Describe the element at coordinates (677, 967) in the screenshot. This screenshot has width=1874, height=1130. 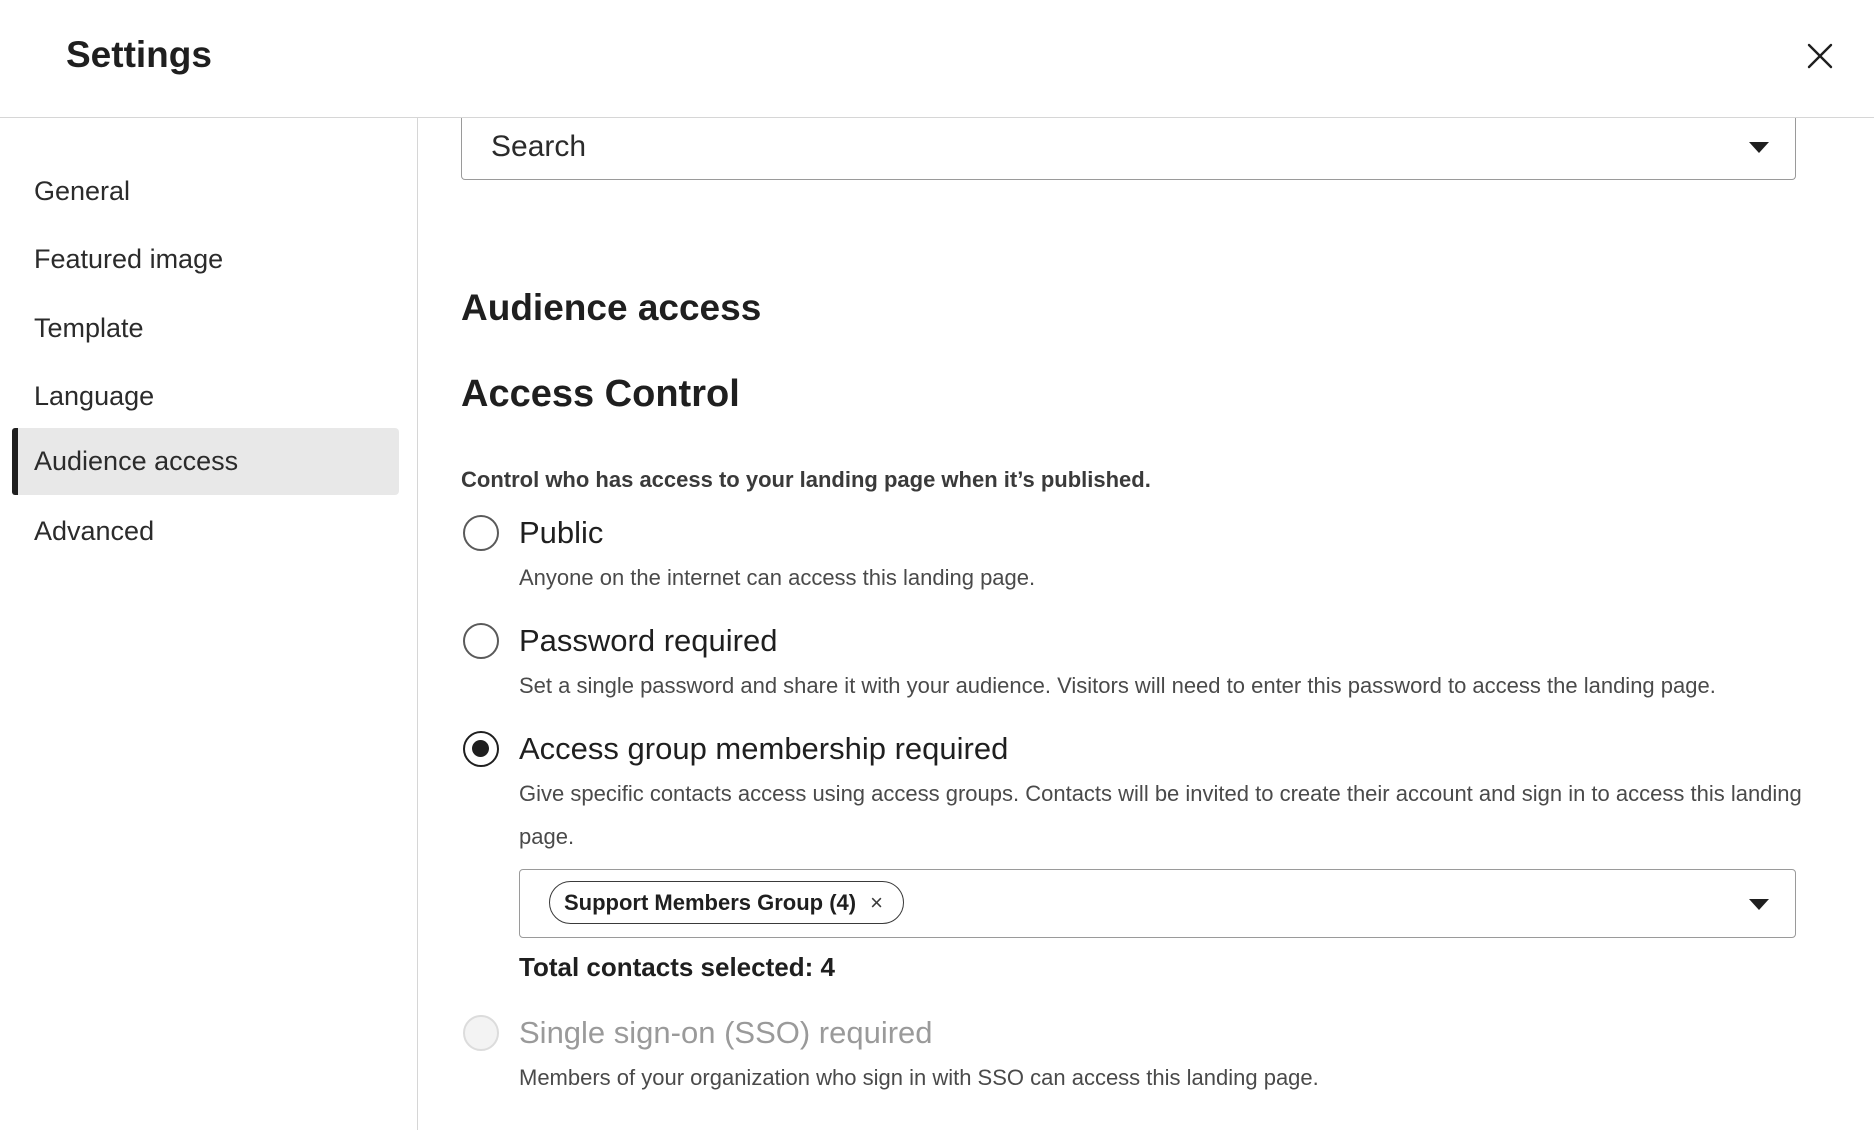
I see `total-contacts-selected: Total contacts selected: 4` at that location.